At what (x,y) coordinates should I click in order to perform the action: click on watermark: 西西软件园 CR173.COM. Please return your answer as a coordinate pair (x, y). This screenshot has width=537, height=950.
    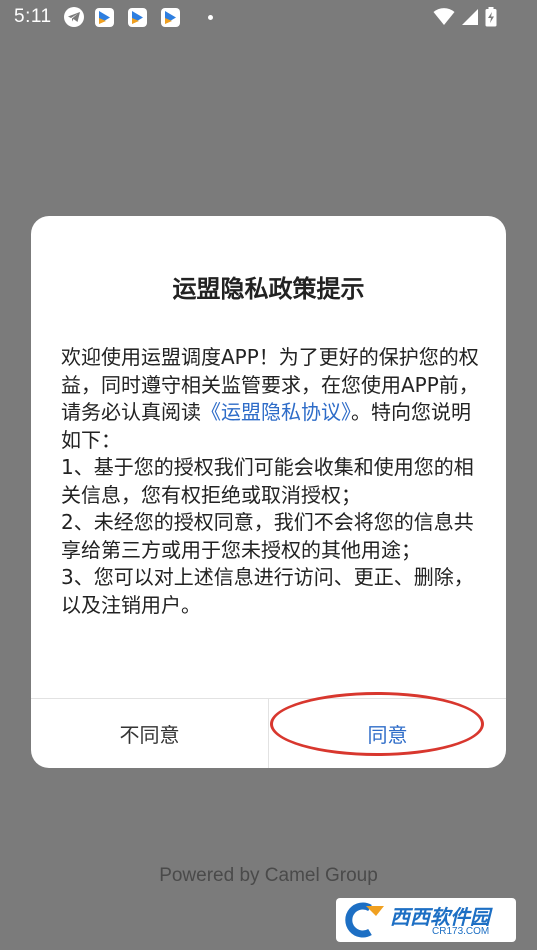
    Looking at the image, I should click on (426, 920).